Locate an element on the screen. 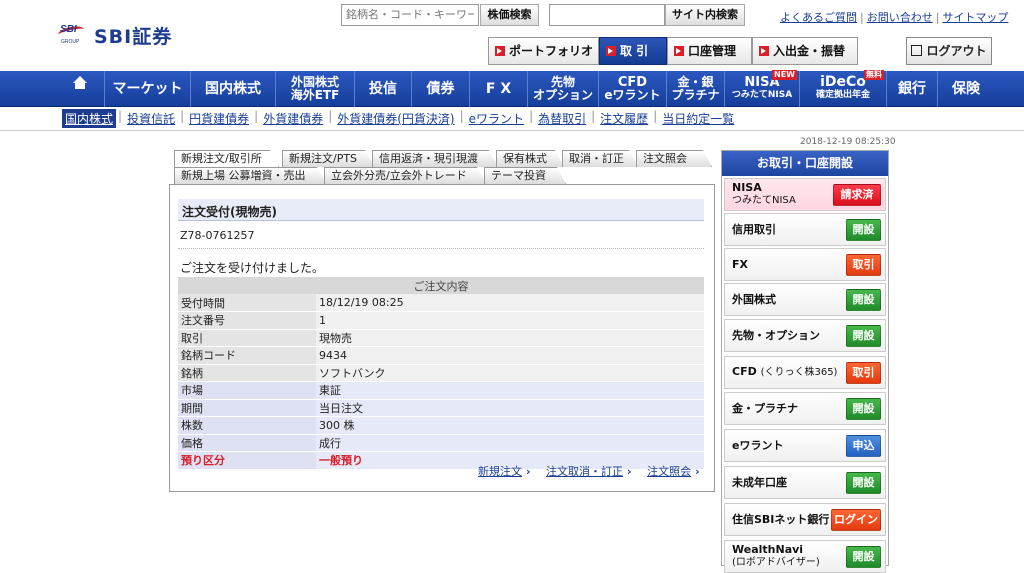 Image resolution: width=1024 pixels, height=573 pixels. sitemap-link: サイトマップ is located at coordinates (975, 17).